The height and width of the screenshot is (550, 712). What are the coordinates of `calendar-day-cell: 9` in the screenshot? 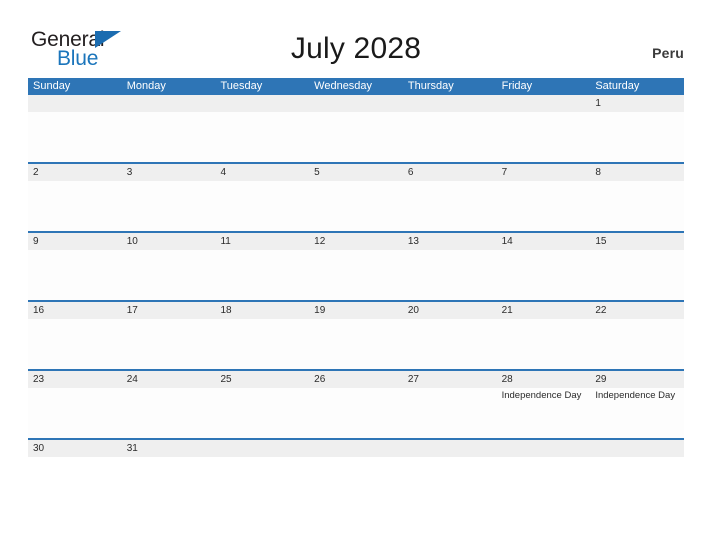 It's located at (75, 266).